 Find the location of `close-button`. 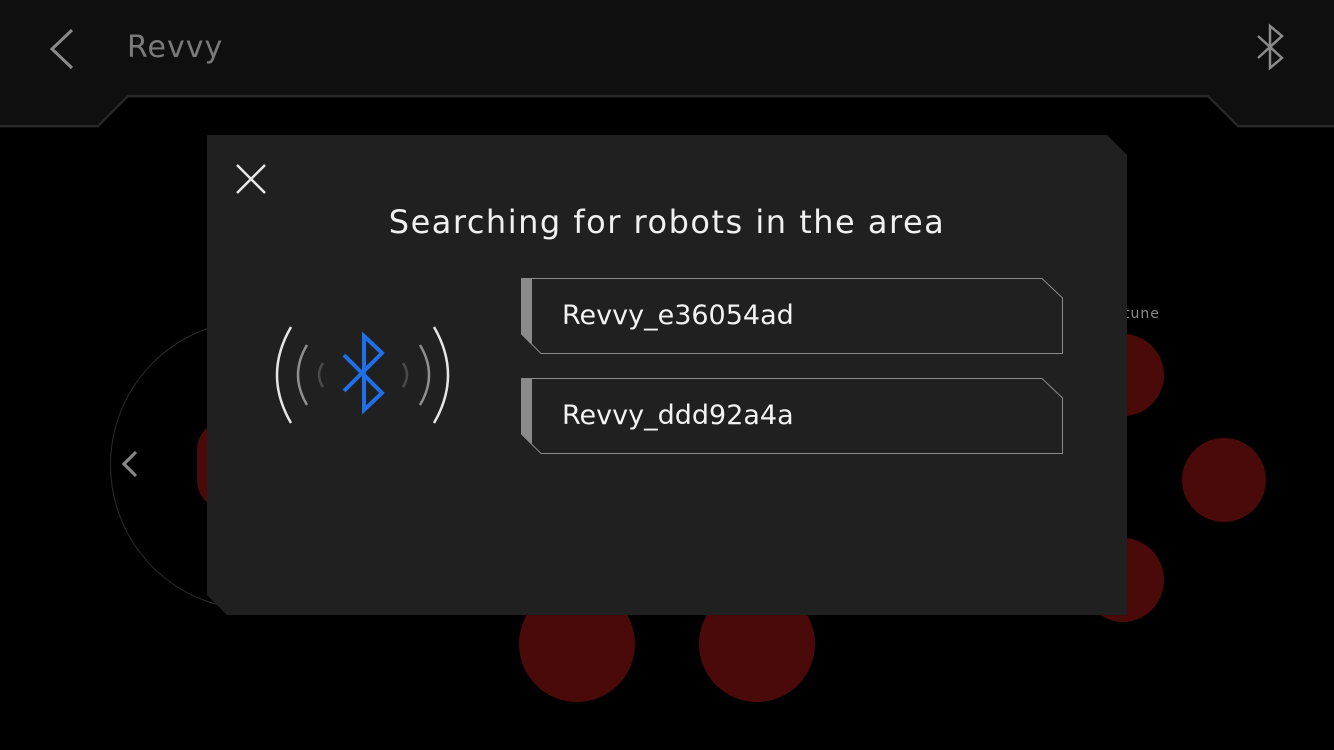

close-button is located at coordinates (251, 179).